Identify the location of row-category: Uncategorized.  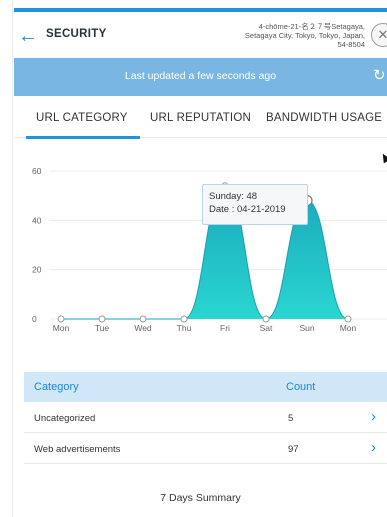
(65, 418).